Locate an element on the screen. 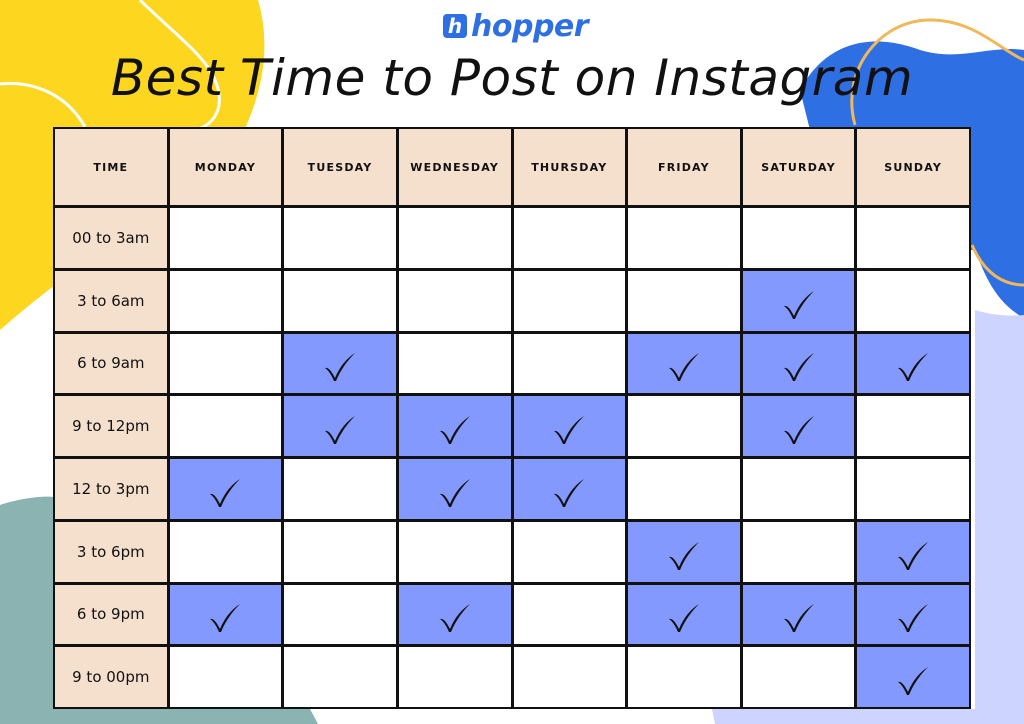 Image resolution: width=1024 pixels, height=724 pixels. time-slot-label: 00 to 3am is located at coordinates (111, 238).